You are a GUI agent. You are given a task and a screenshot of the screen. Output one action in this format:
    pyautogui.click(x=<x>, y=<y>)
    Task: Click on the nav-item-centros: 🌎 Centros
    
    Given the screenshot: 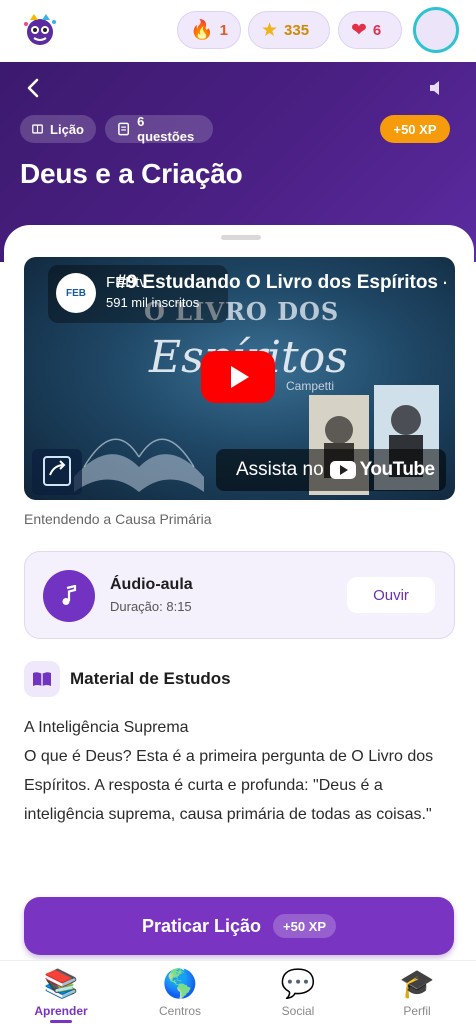 What is the action you would take?
    pyautogui.click(x=180, y=995)
    